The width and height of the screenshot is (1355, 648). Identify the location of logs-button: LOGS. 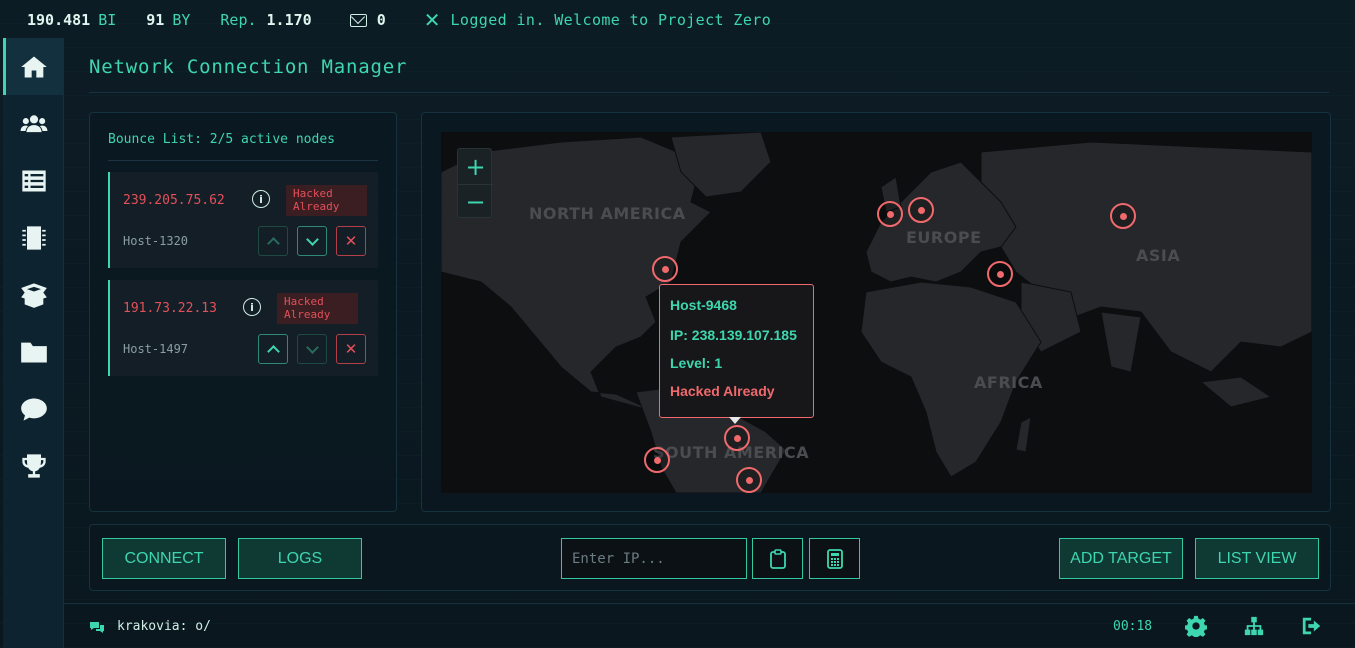
(300, 558).